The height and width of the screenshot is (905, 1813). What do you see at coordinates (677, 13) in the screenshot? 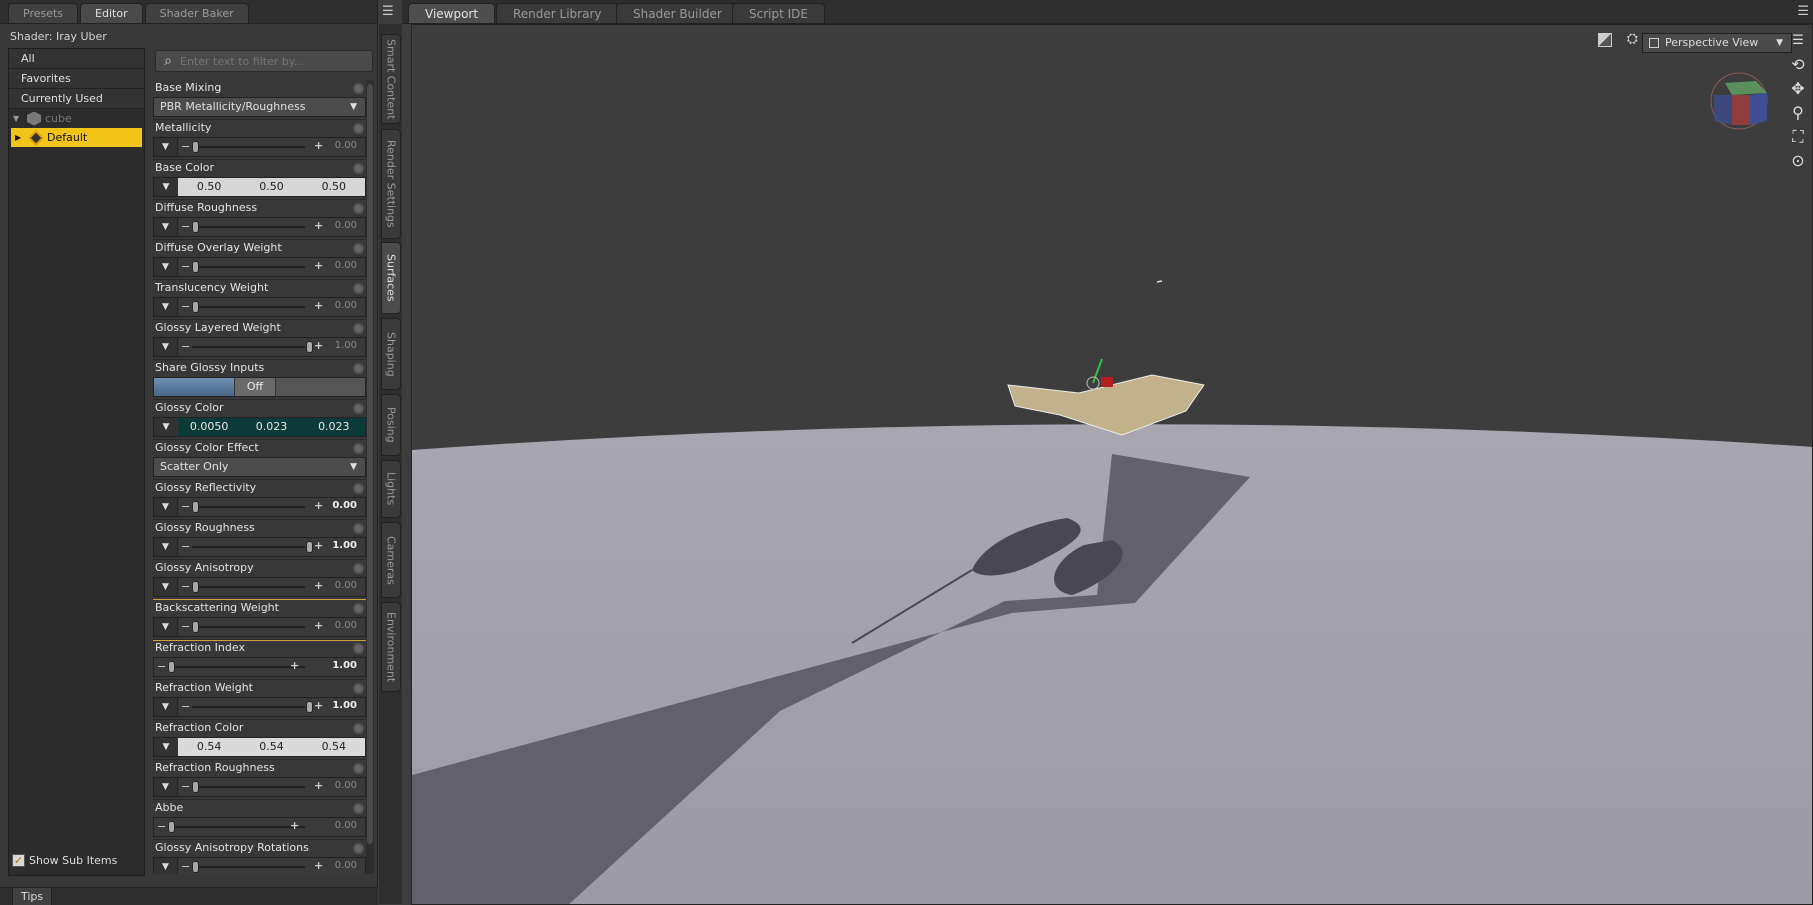
I see `tab-shader-builder: Shader Builder` at bounding box center [677, 13].